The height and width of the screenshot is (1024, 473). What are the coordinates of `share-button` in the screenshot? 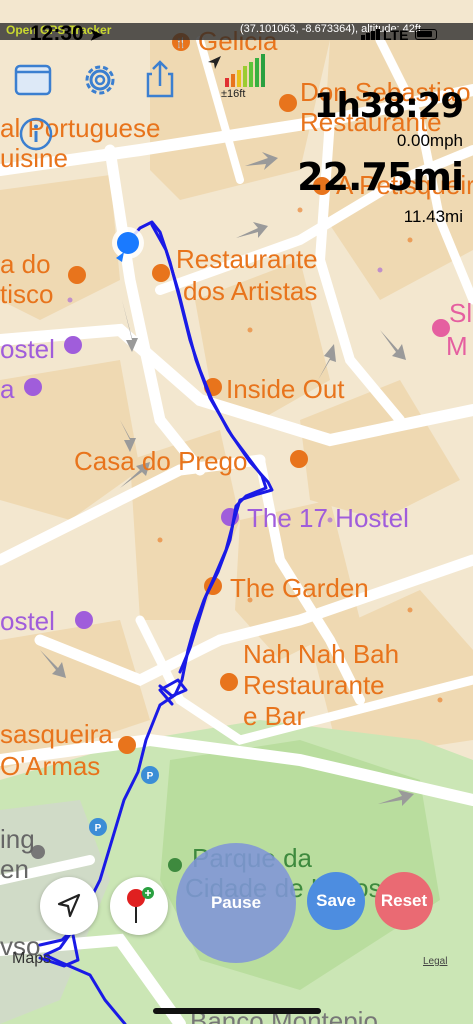 It's located at (160, 79).